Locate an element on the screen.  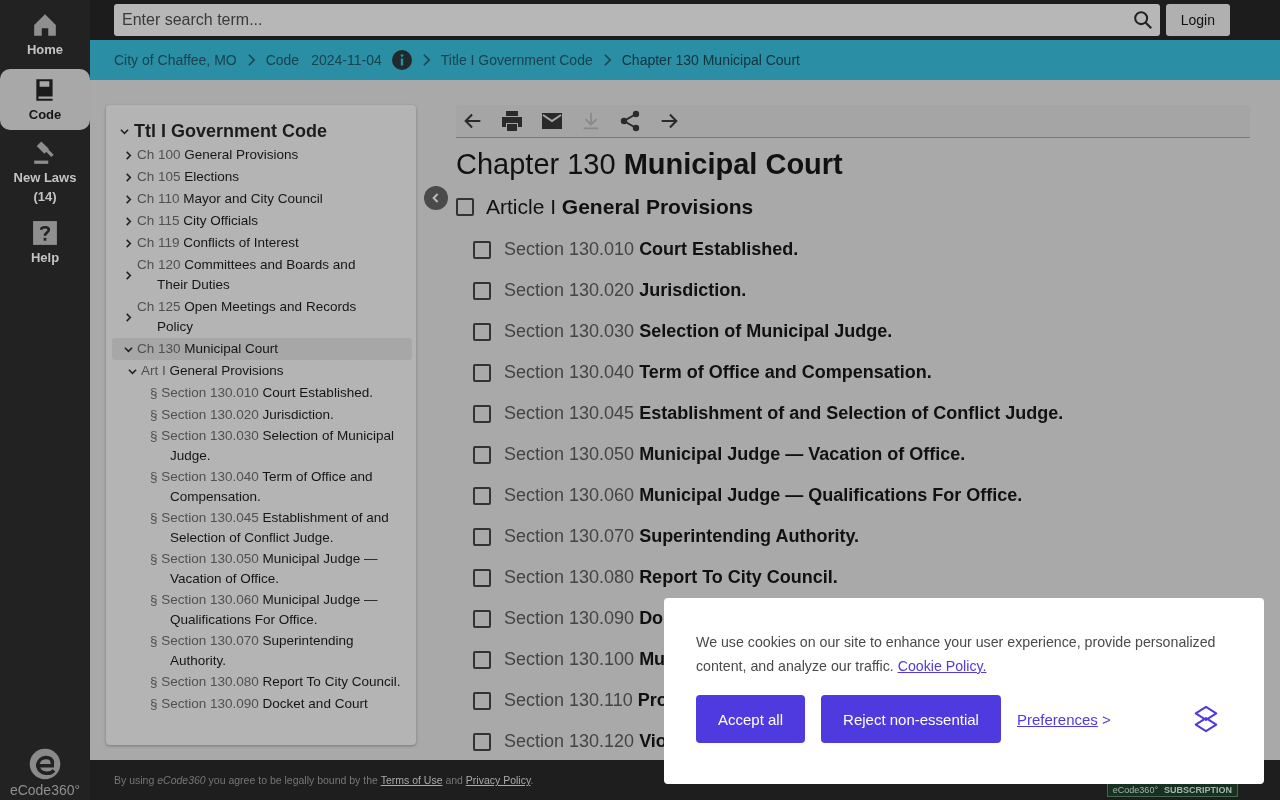
section-link: Section 130.020 Jurisdiction. is located at coordinates (625, 290).